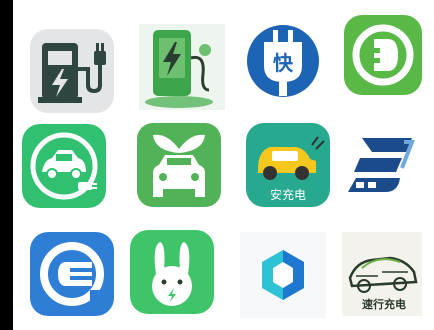 Image resolution: width=434 pixels, height=330 pixels. I want to click on blue-e-plug-icon, so click(72, 274).